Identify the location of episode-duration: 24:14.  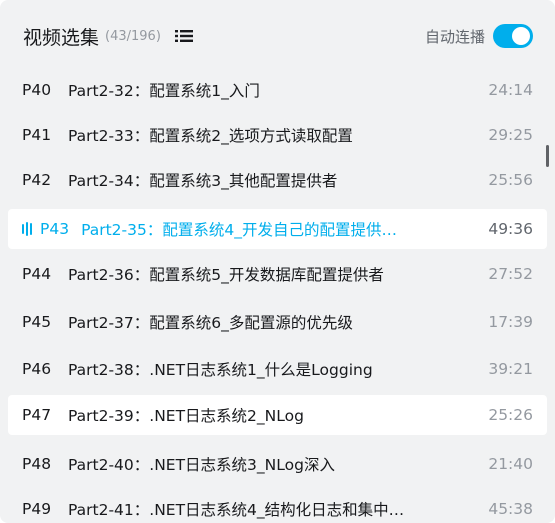
(510, 90).